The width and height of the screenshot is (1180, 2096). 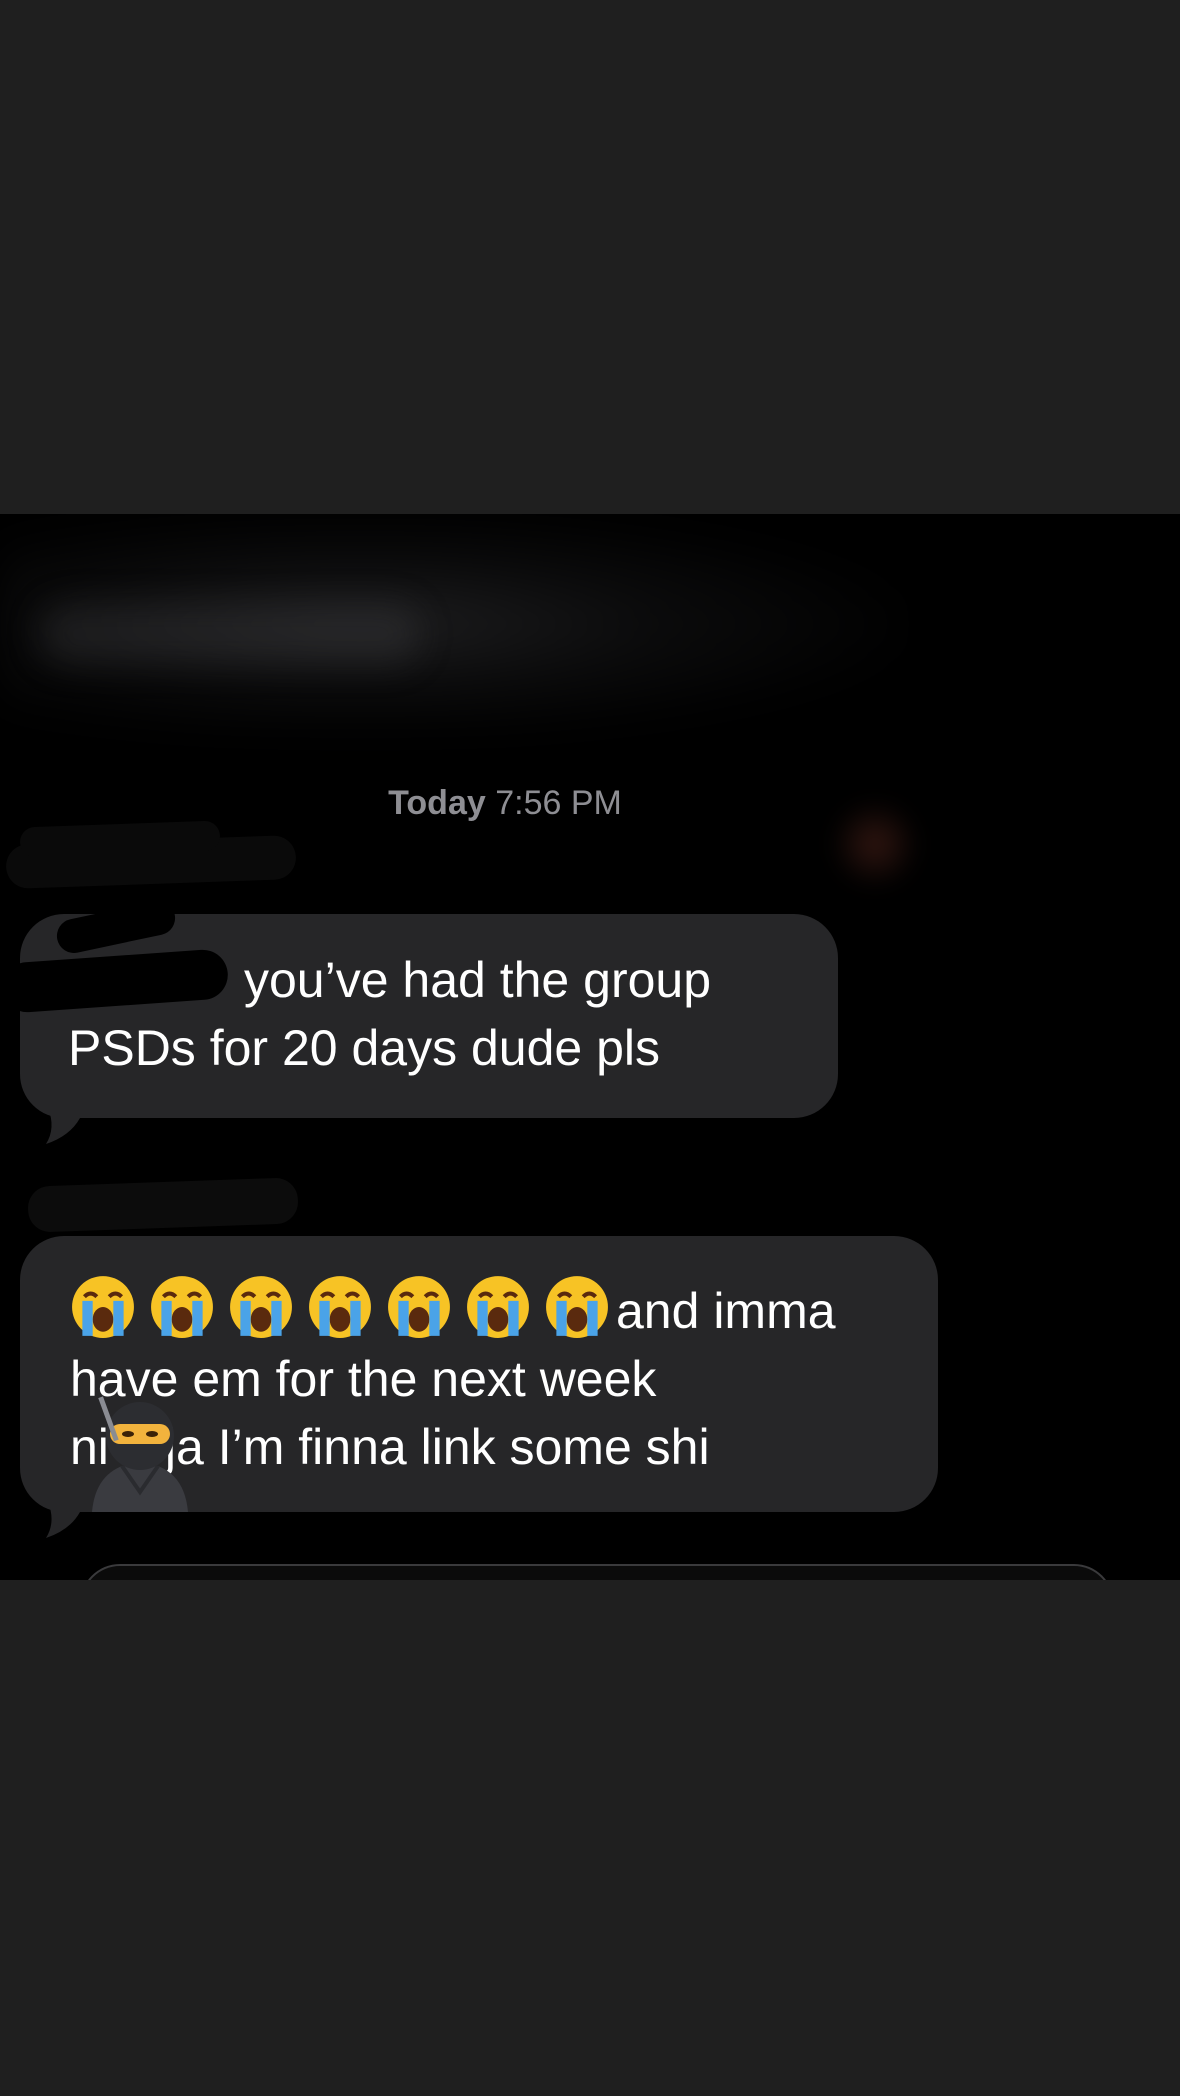 I want to click on sender-name-redacted, so click(x=163, y=1205).